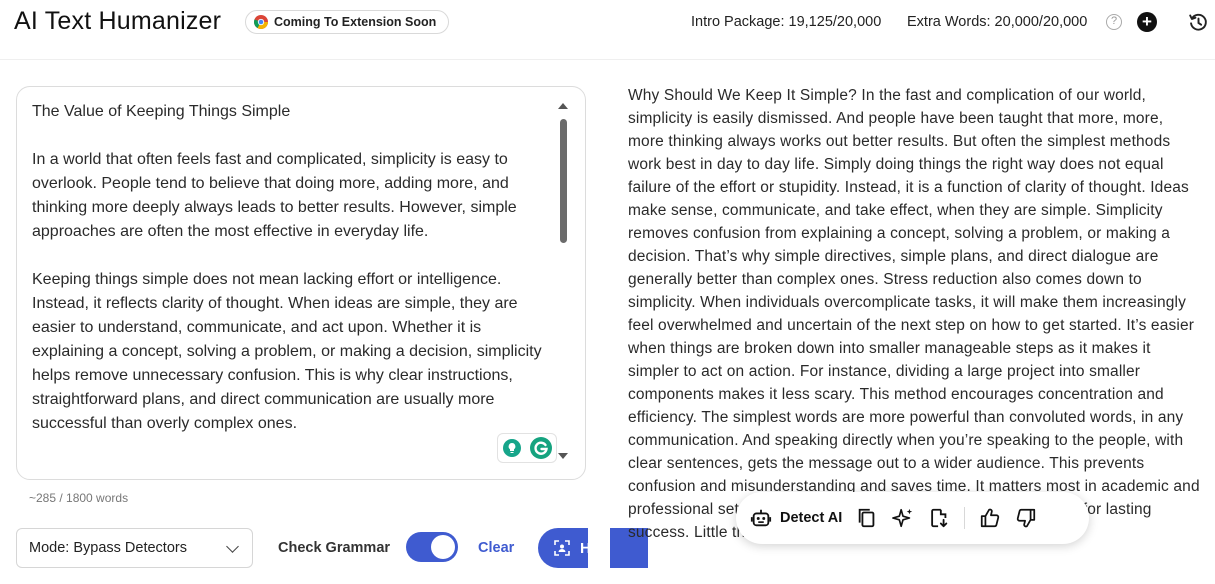  Describe the element at coordinates (1198, 22) in the screenshot. I see `history-icon` at that location.